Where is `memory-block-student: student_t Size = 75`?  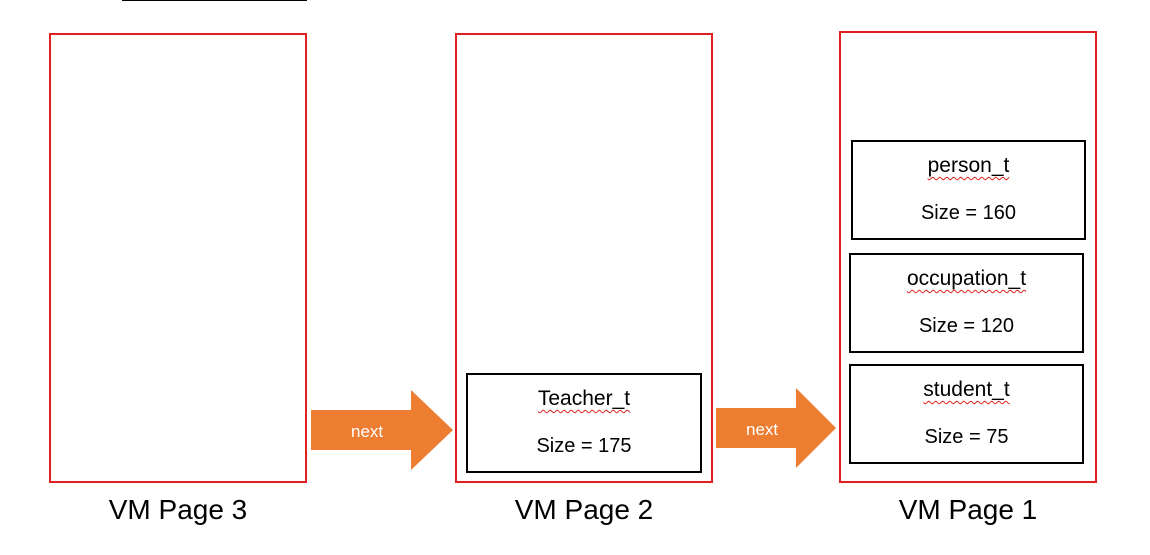 memory-block-student: student_t Size = 75 is located at coordinates (966, 414).